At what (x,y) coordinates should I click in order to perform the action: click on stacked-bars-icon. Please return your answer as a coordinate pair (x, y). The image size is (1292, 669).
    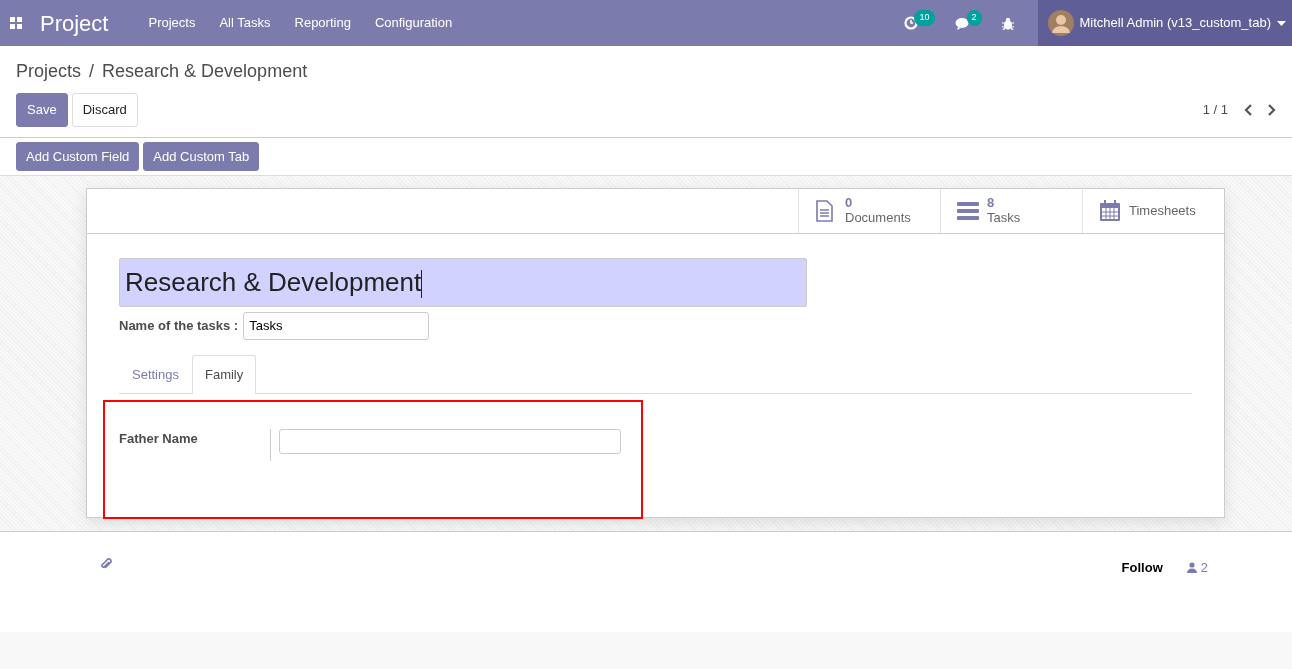
    Looking at the image, I should click on (968, 211).